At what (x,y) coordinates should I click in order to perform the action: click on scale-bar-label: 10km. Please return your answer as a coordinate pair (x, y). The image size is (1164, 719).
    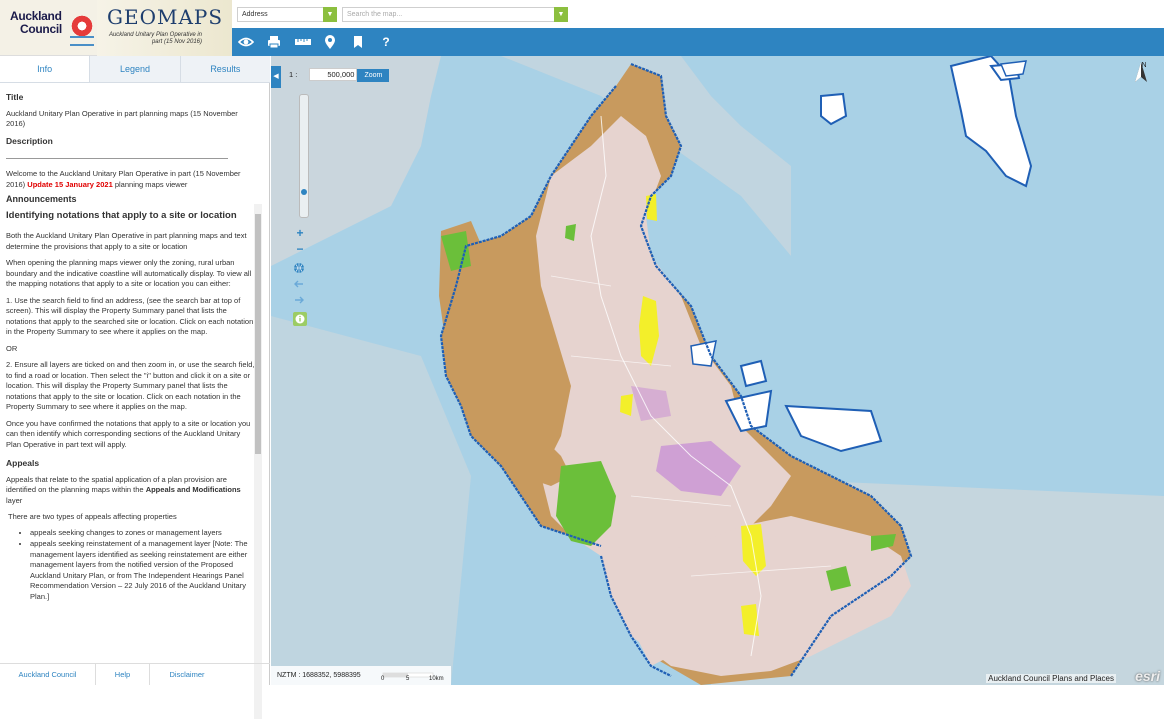
    Looking at the image, I should click on (436, 679).